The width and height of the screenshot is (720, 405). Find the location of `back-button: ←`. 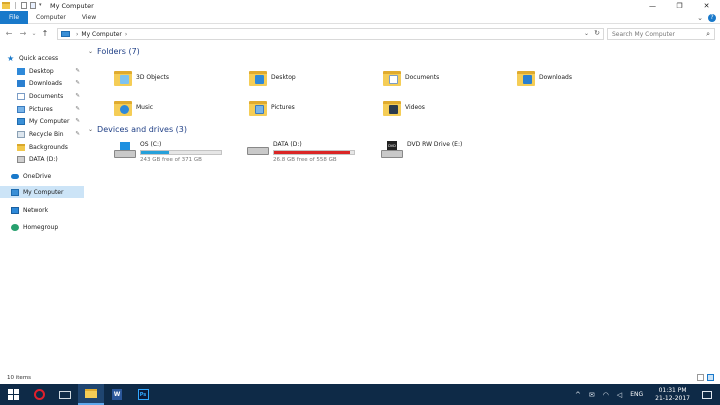

back-button: ← is located at coordinates (9, 33).